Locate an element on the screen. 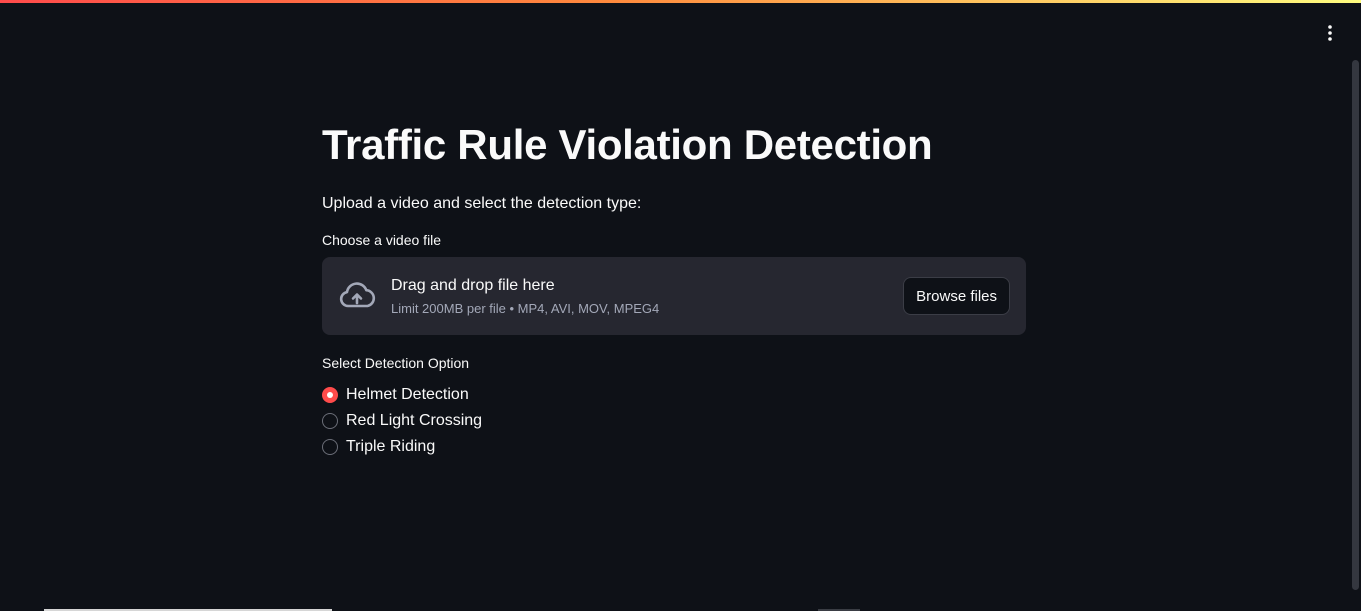 This screenshot has width=1361, height=611. page-title: Traffic Rule Violation Detection is located at coordinates (627, 144).